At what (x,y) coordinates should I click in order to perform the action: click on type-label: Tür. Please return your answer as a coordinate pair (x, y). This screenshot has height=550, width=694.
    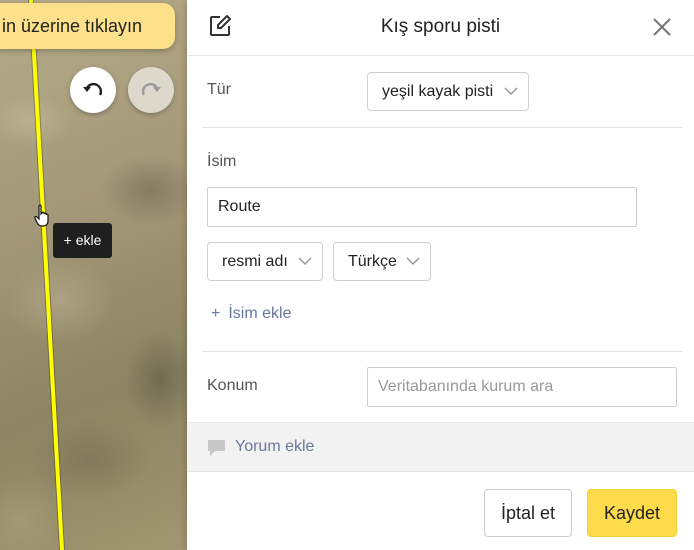
    Looking at the image, I should click on (219, 89).